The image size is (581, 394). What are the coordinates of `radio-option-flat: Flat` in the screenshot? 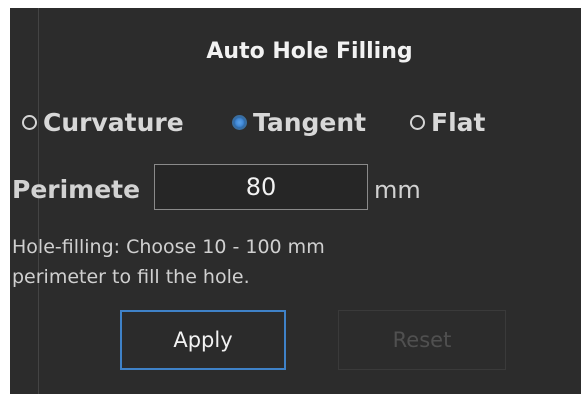 It's located at (447, 122).